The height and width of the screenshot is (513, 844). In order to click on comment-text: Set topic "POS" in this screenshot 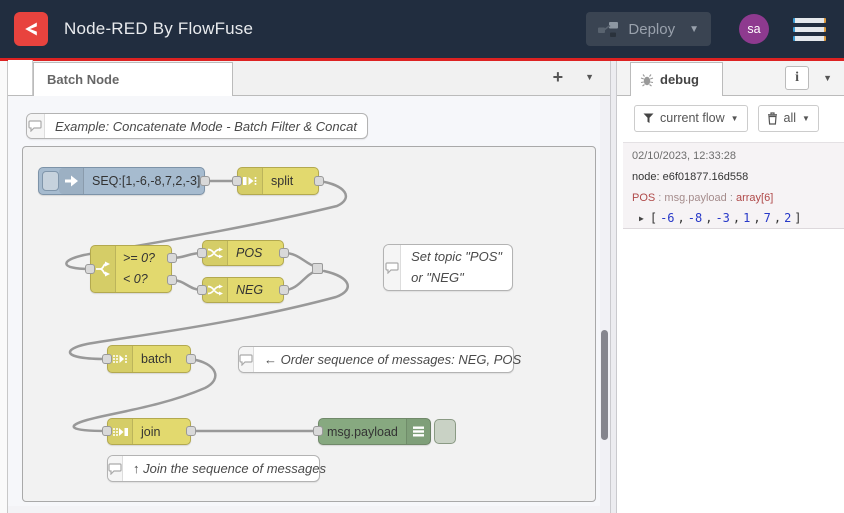, I will do `click(456, 257)`.